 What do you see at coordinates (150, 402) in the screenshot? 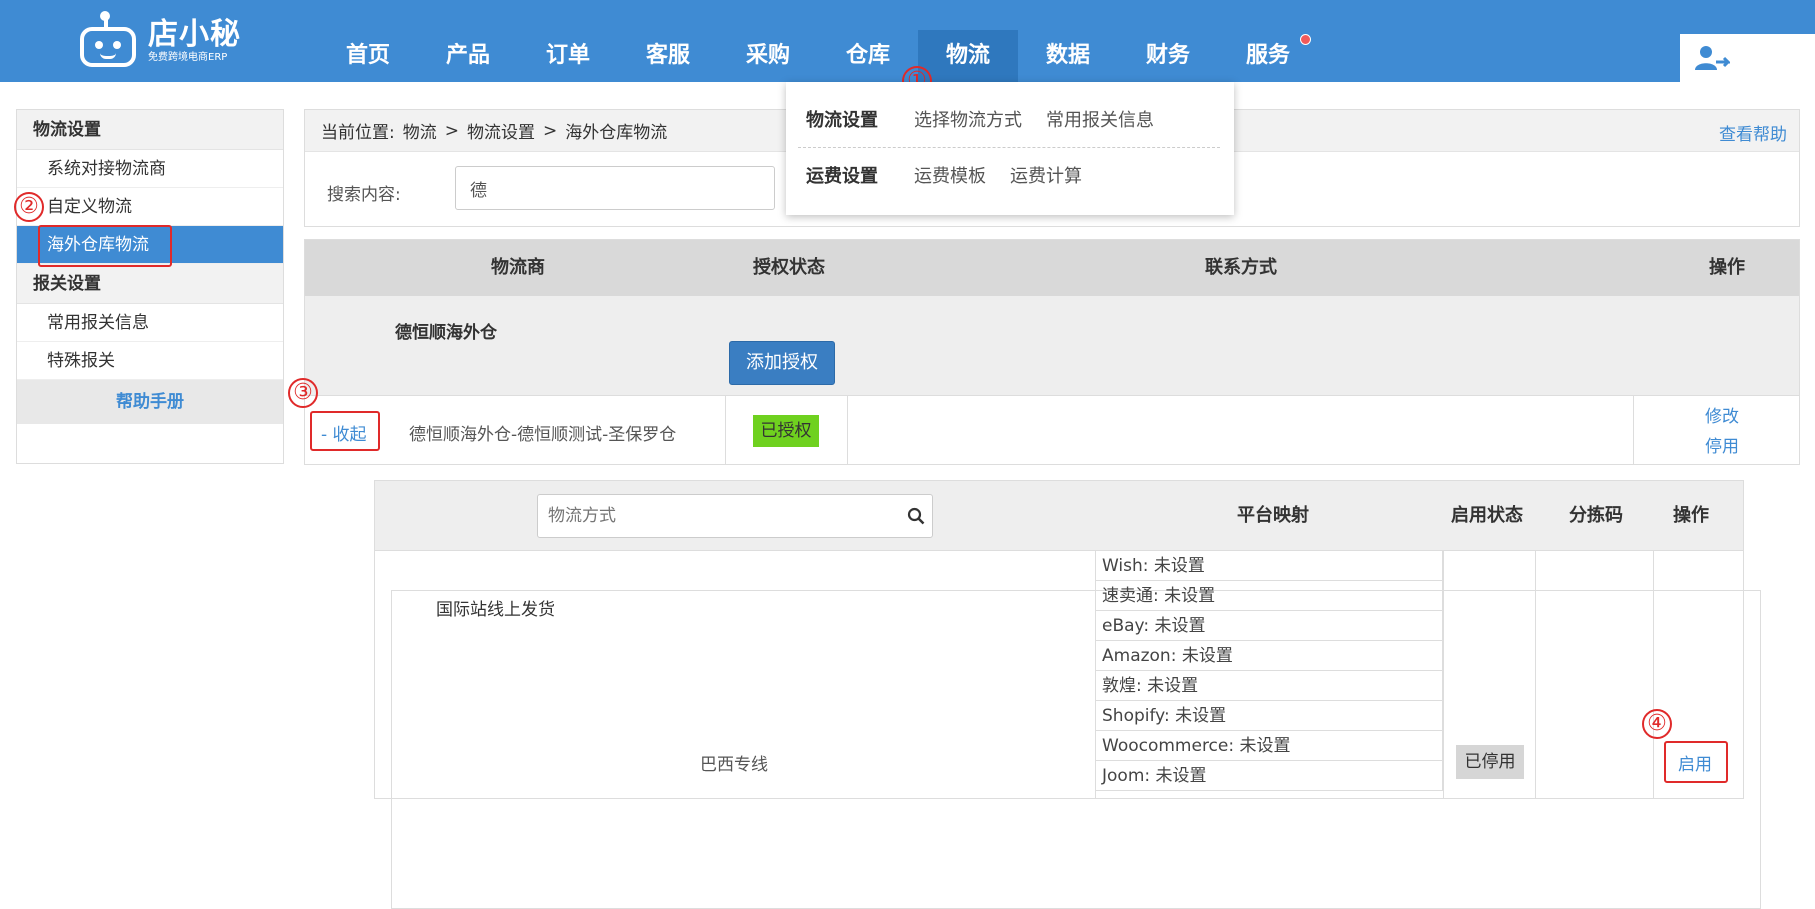
I see `help-manual-link: 帮助手册` at bounding box center [150, 402].